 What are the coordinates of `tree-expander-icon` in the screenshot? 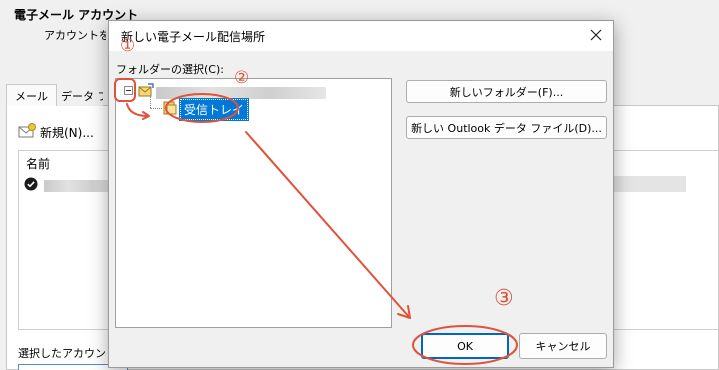 It's located at (128, 90).